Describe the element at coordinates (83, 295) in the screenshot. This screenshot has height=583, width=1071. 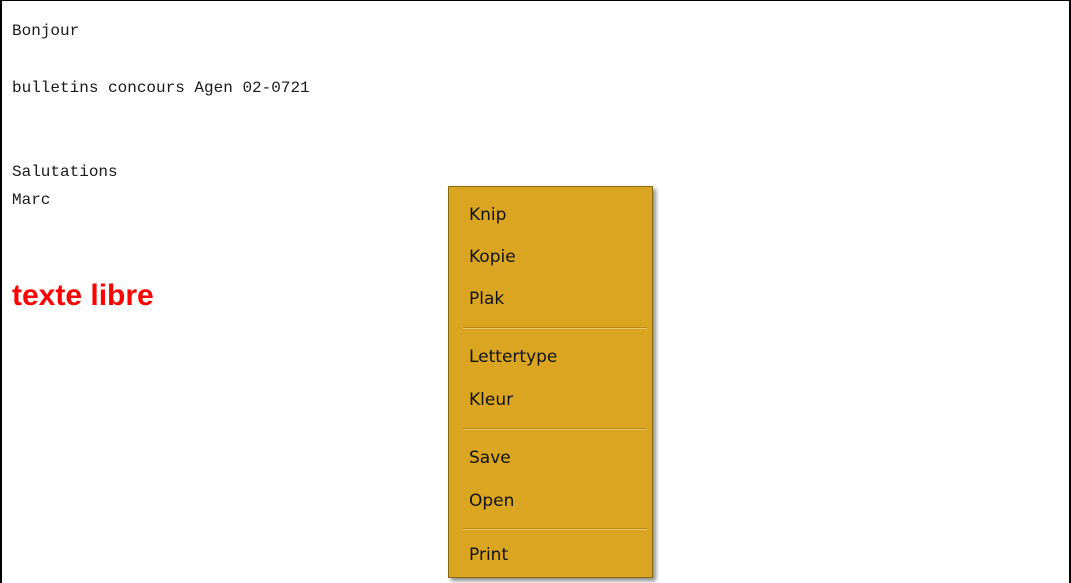
I see `free-text-label: texte libre` at that location.